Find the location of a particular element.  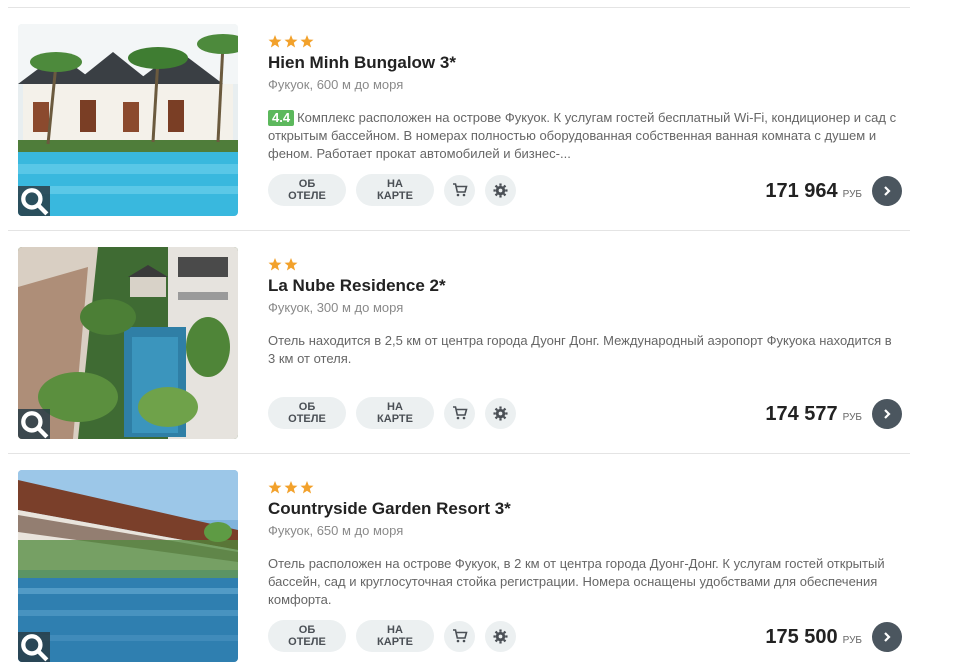

price: 171 964 РУБ is located at coordinates (813, 191).